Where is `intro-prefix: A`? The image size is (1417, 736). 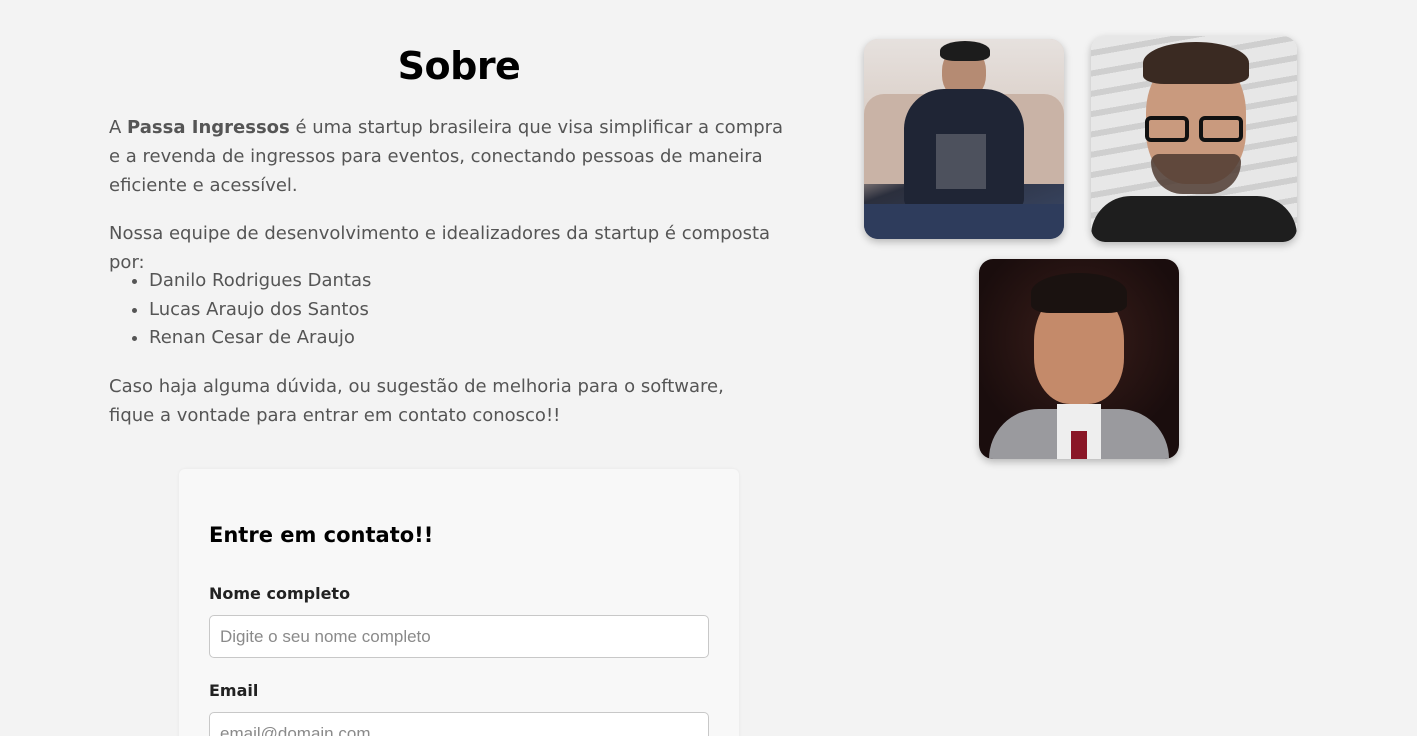 intro-prefix: A is located at coordinates (118, 127).